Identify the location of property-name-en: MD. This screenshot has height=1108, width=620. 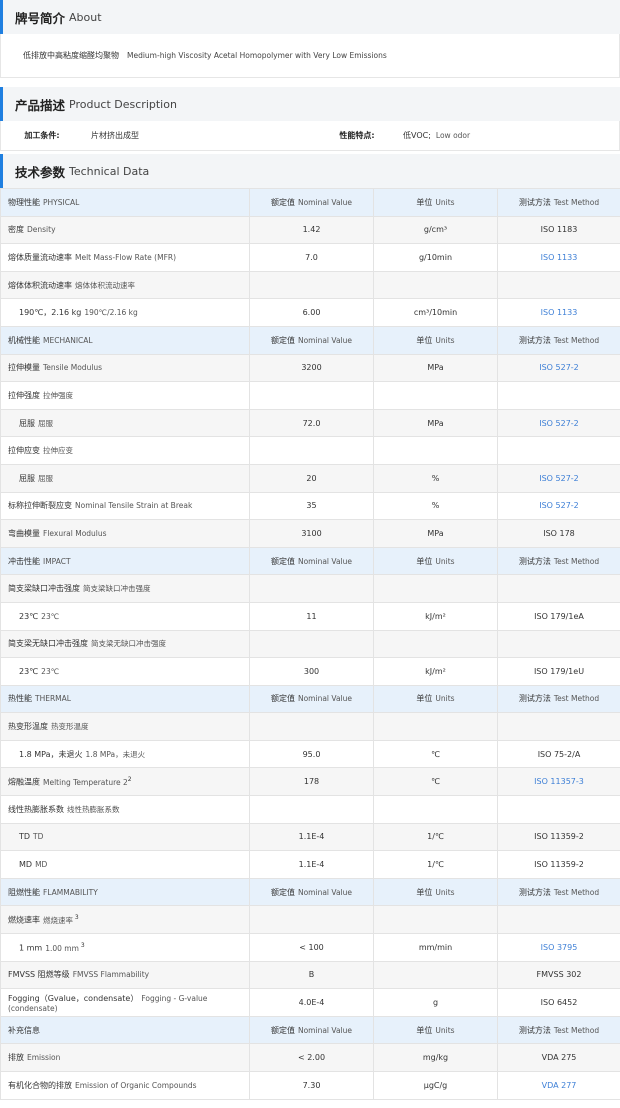
(41, 865).